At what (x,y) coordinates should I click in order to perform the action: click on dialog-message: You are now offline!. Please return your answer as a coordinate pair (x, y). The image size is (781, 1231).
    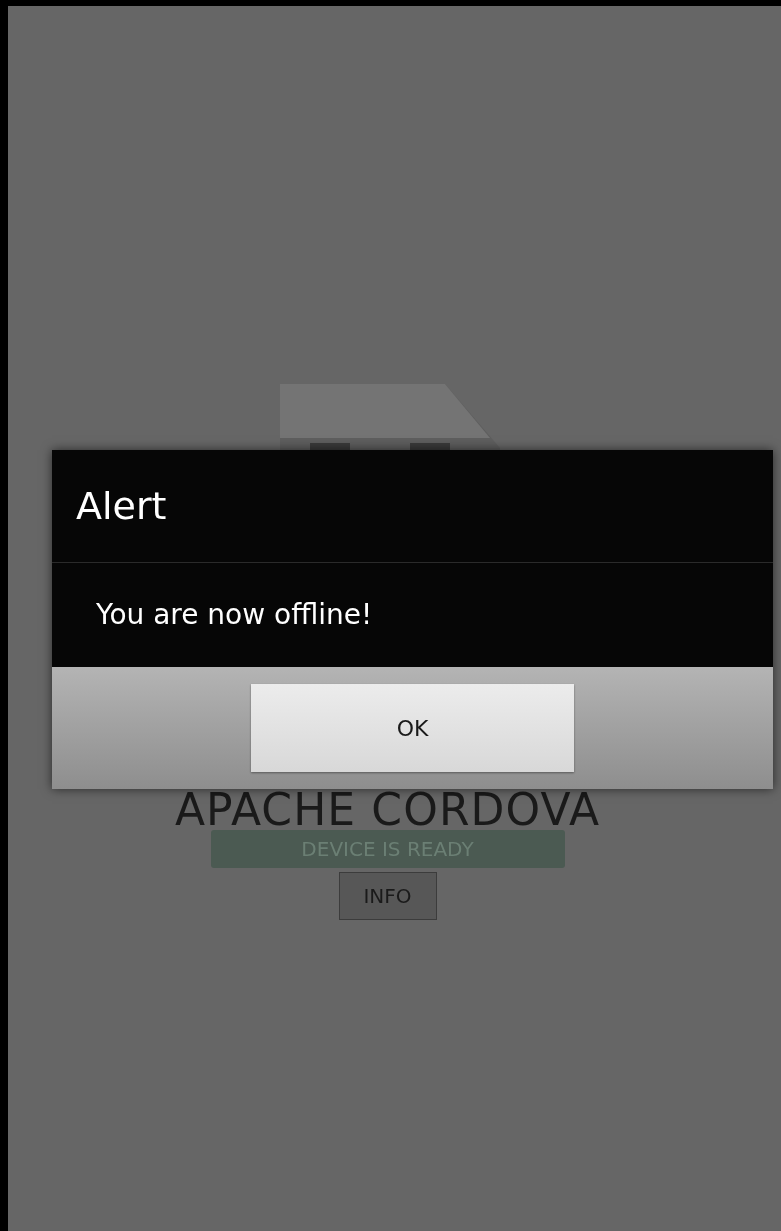
    Looking at the image, I should click on (234, 615).